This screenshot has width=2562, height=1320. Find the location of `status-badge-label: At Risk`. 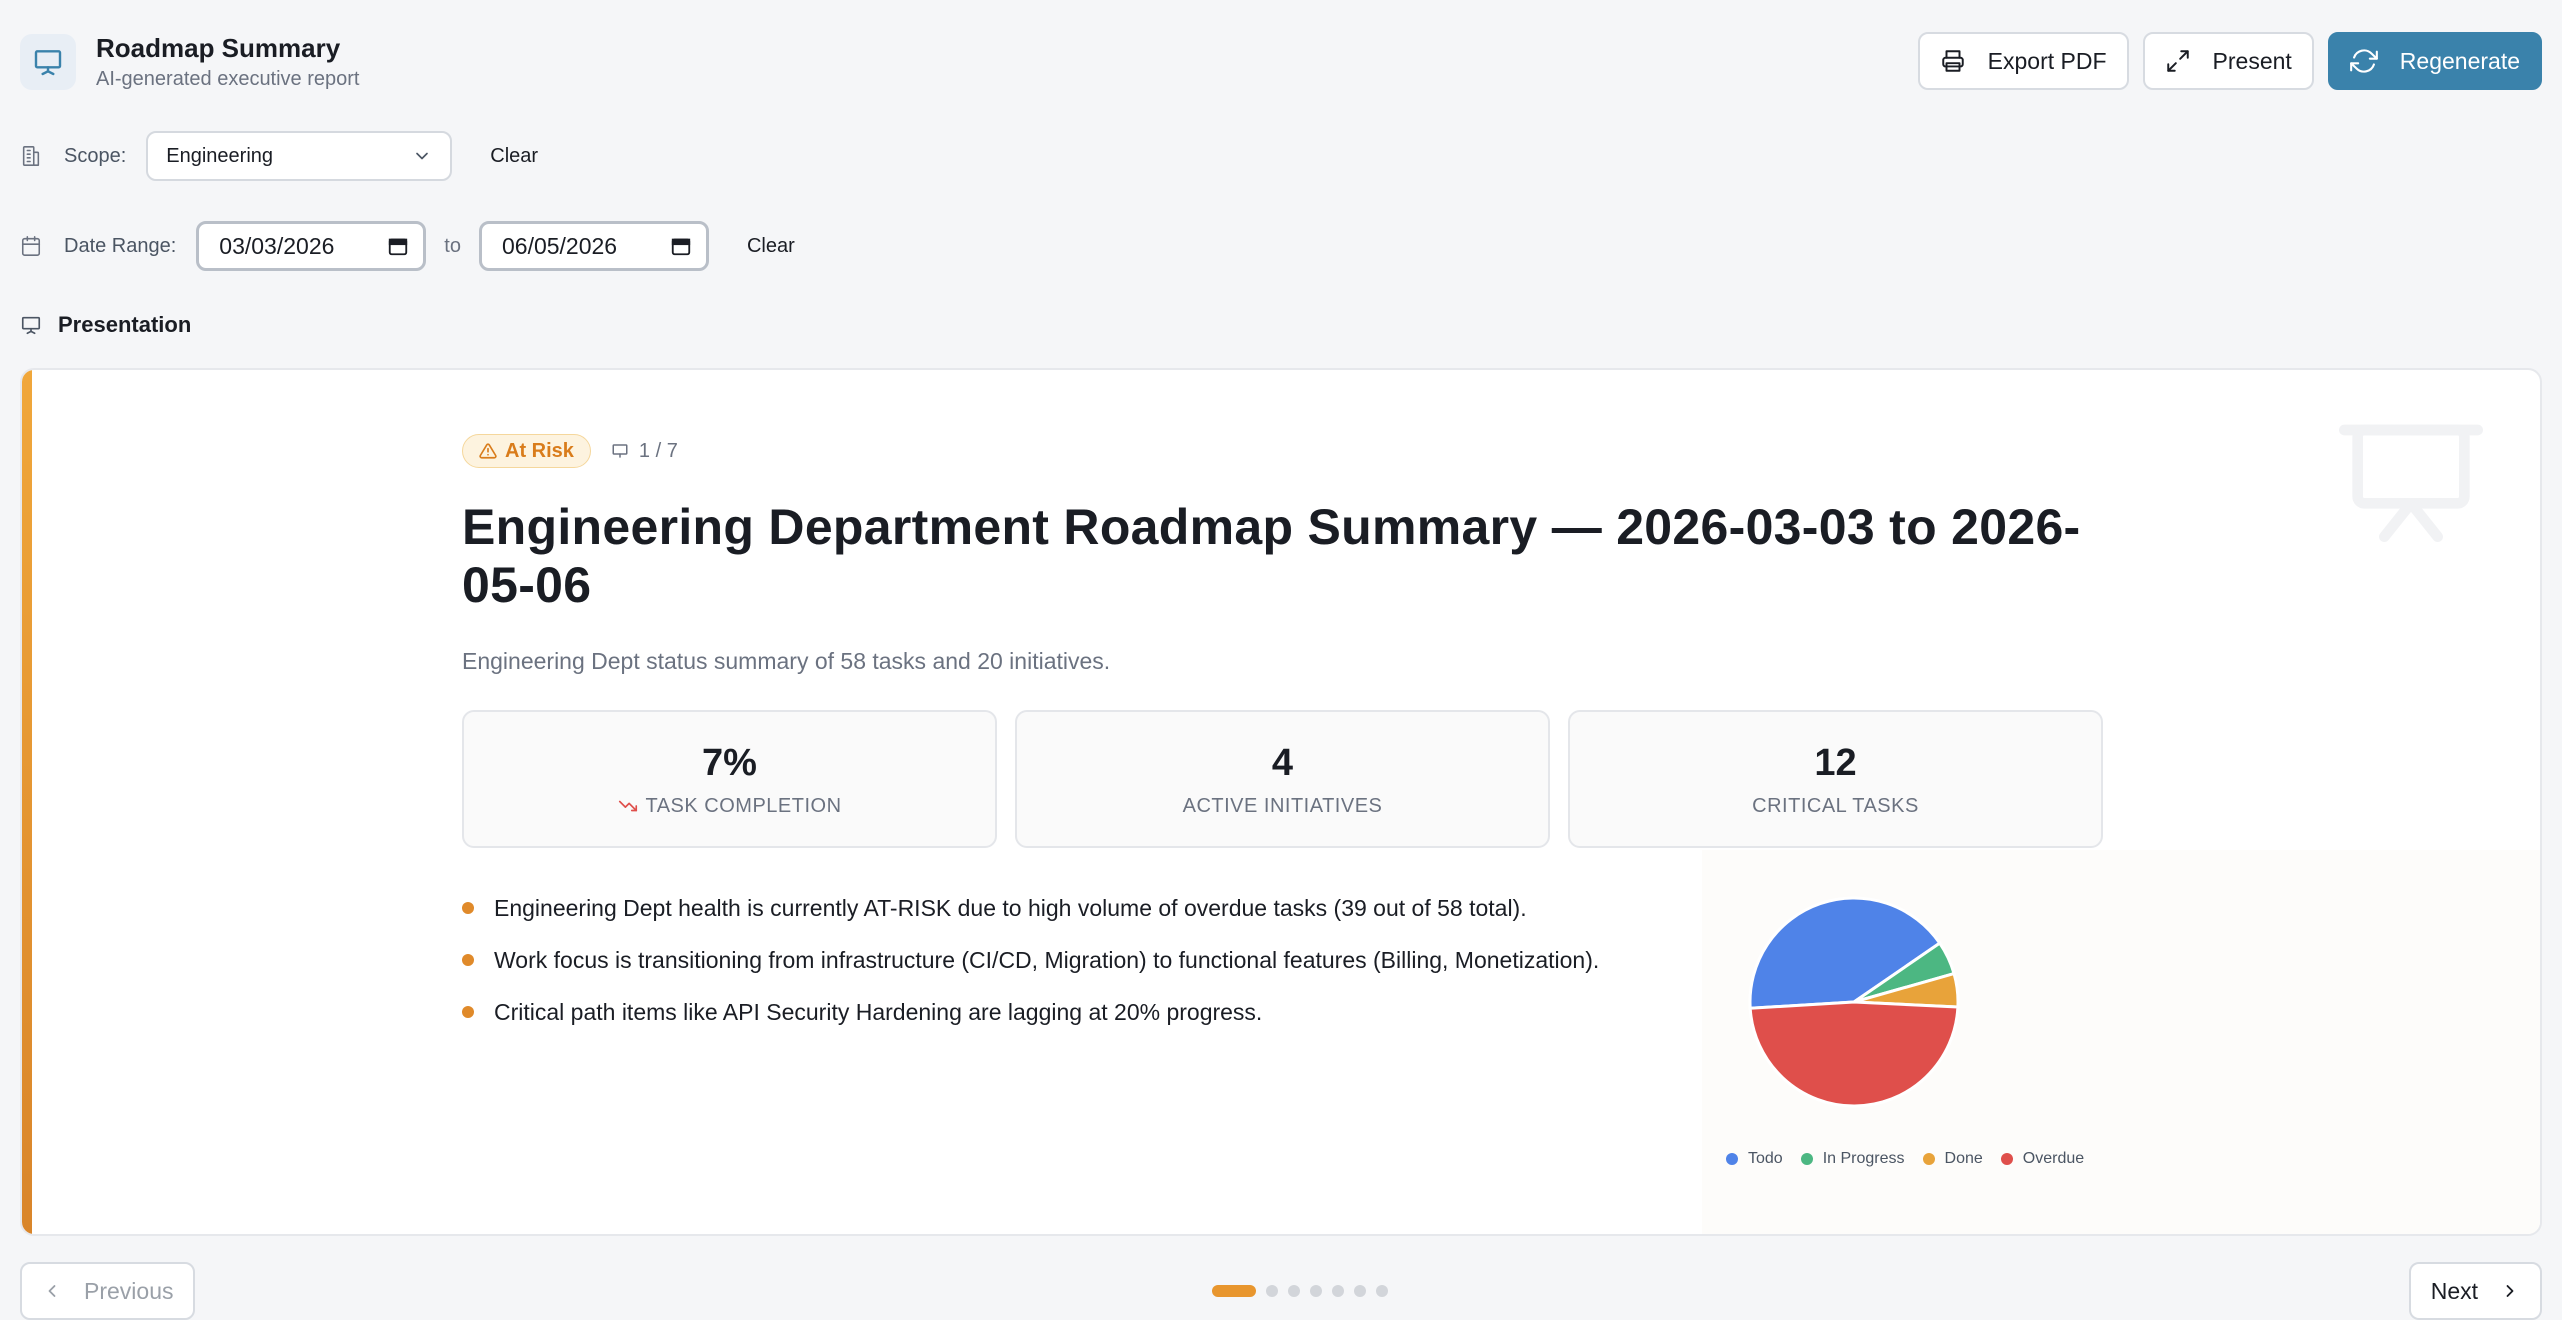

status-badge-label: At Risk is located at coordinates (539, 450).